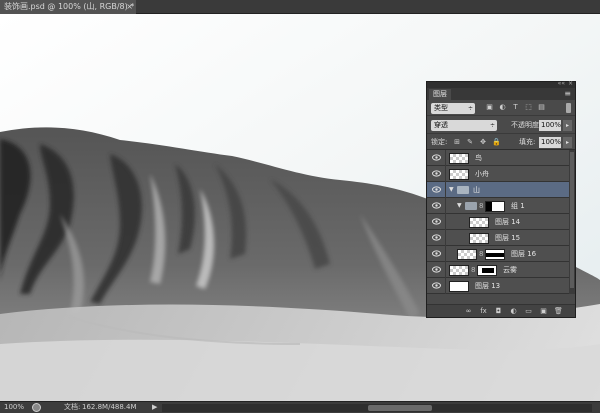 The image size is (600, 413). I want to click on layer-name: 组 1, so click(518, 206).